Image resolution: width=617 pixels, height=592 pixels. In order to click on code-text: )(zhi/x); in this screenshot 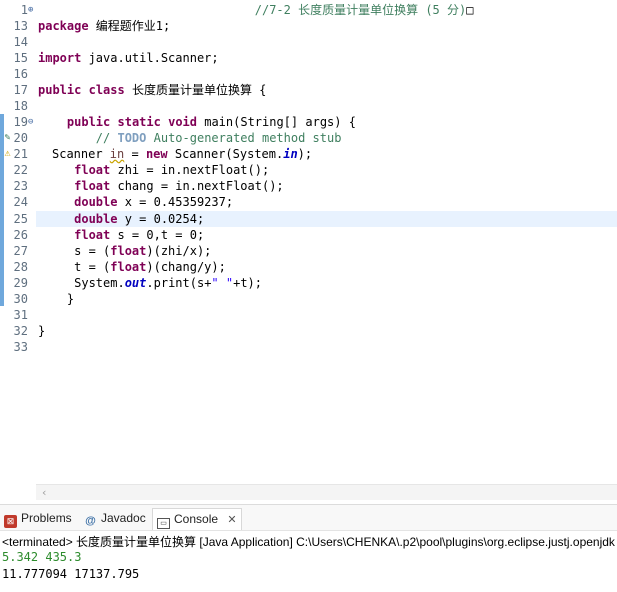, I will do `click(179, 251)`.